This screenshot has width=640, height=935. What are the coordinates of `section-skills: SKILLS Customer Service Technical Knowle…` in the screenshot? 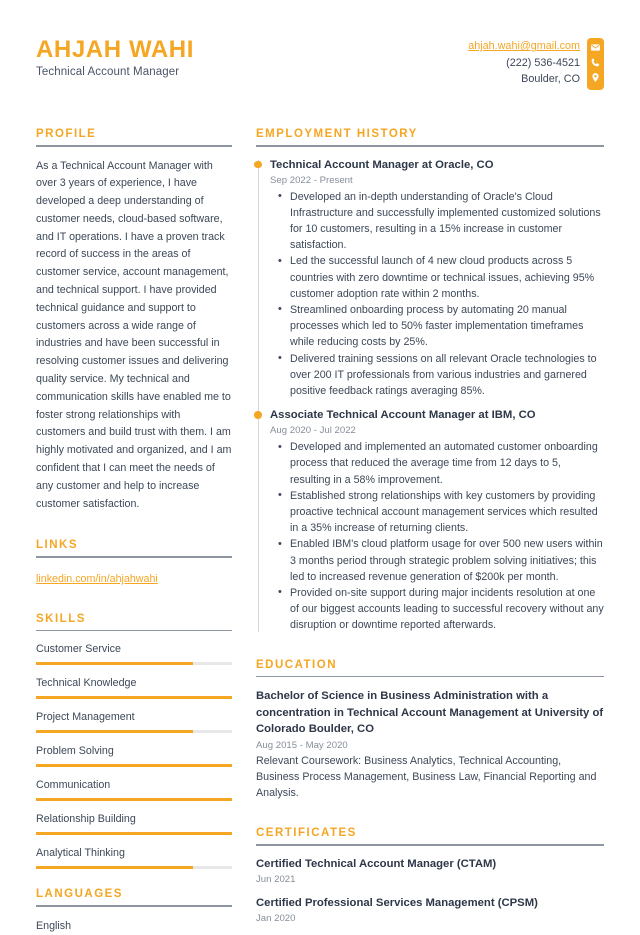 It's located at (134, 741).